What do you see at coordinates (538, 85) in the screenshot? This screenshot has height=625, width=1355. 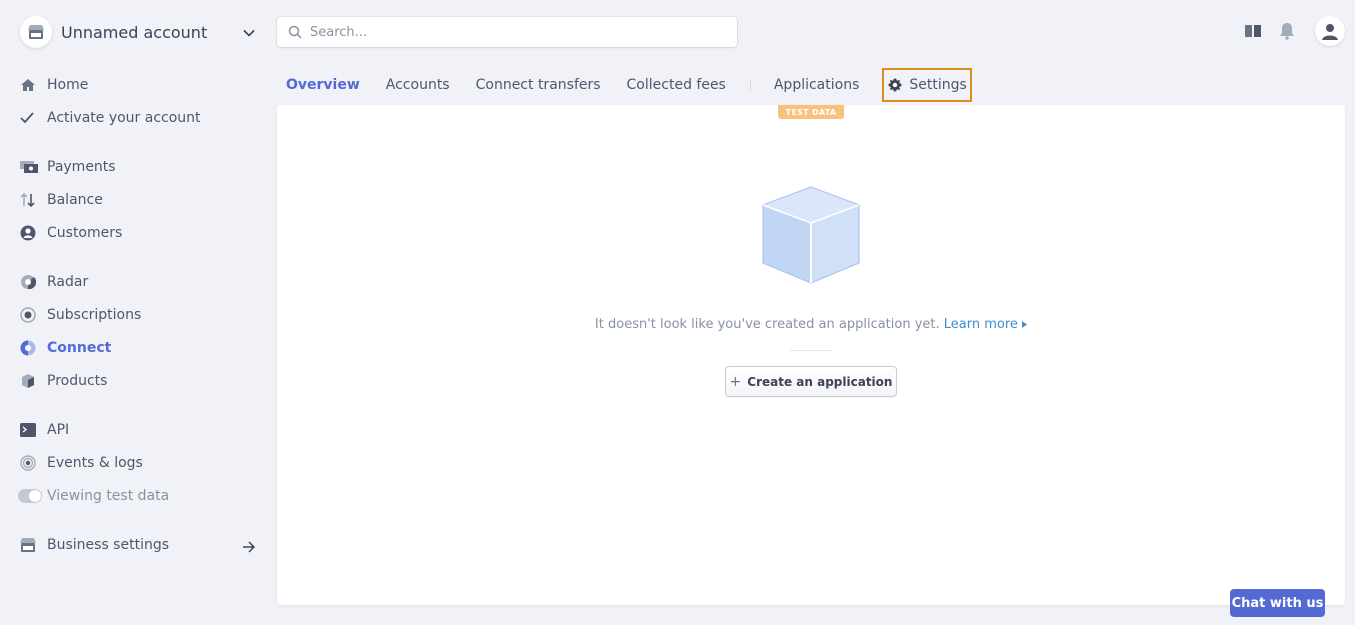 I see `tab-connect-transfers: Connect transfers` at bounding box center [538, 85].